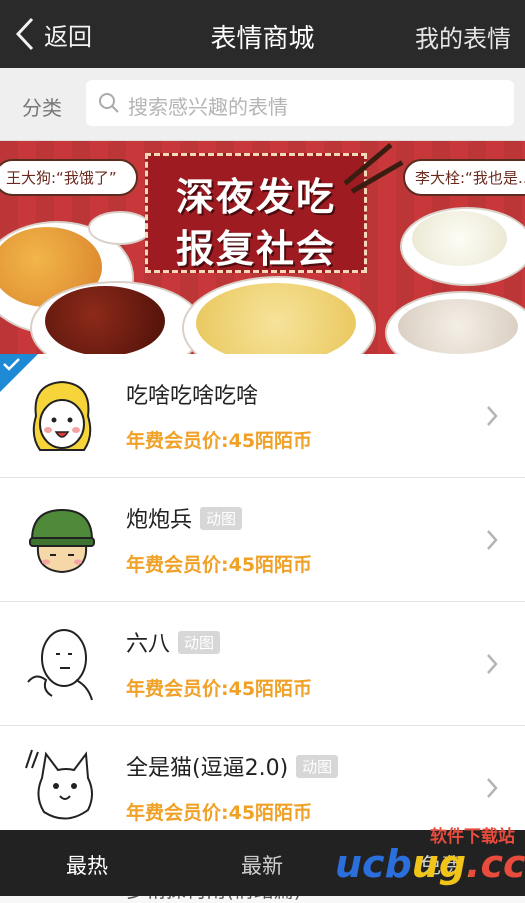 The width and height of the screenshot is (525, 903). What do you see at coordinates (87, 865) in the screenshot?
I see `tab-hot: 最热` at bounding box center [87, 865].